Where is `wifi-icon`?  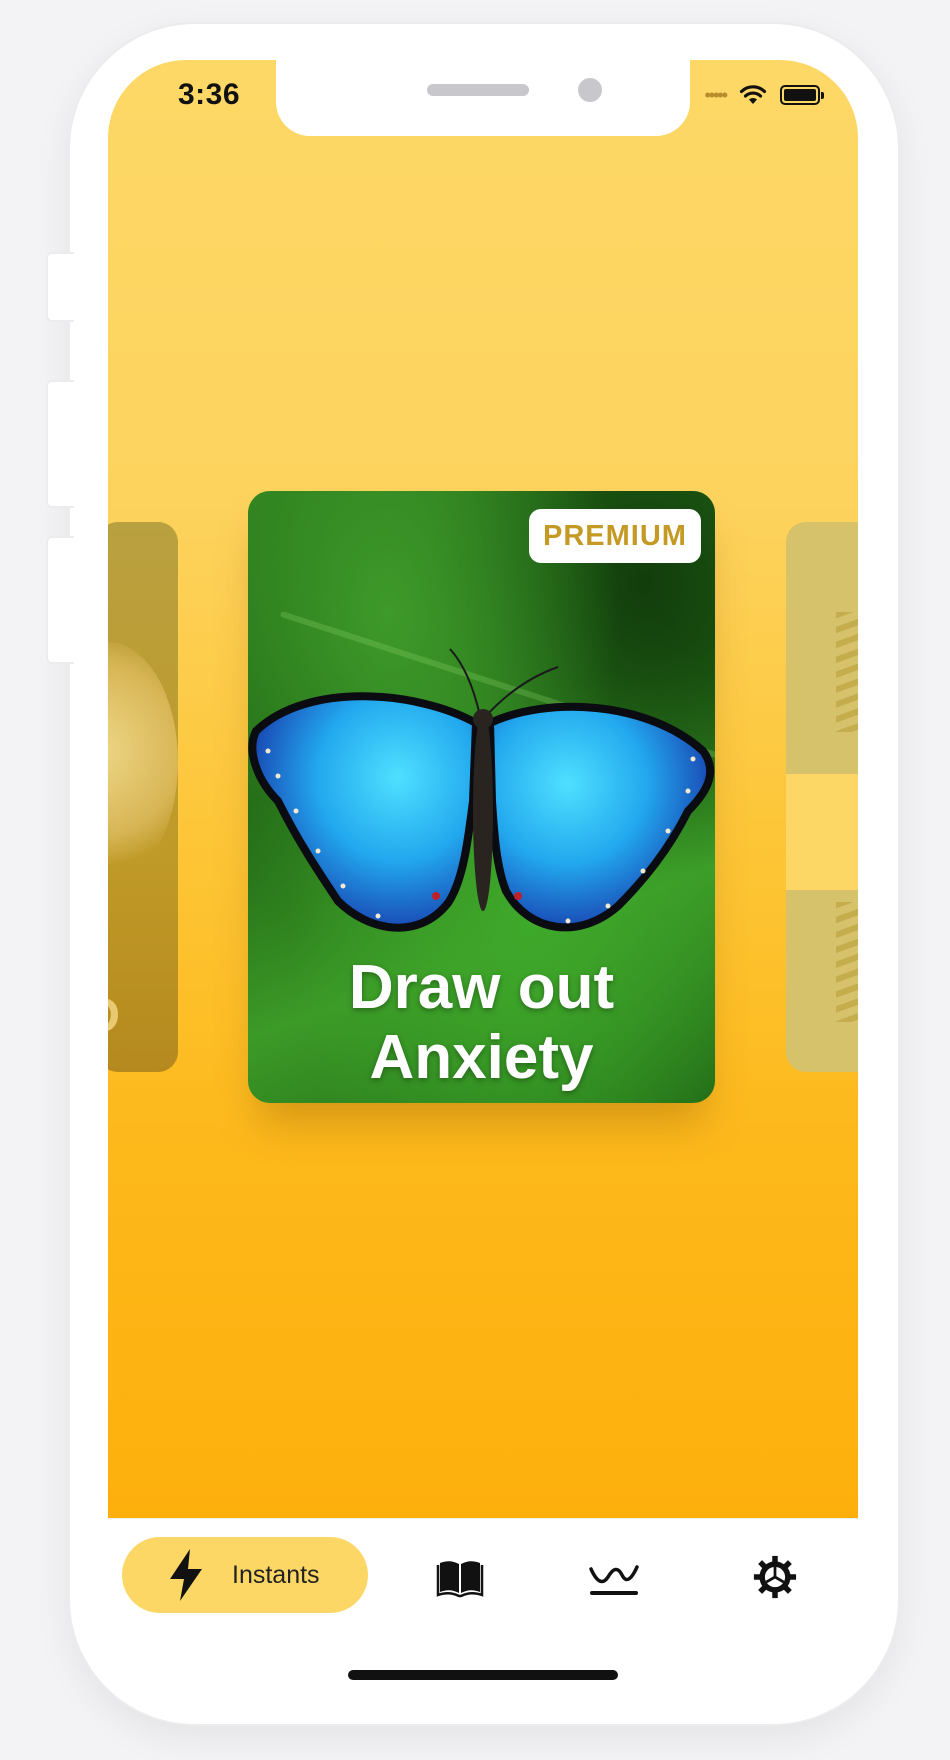 wifi-icon is located at coordinates (753, 94).